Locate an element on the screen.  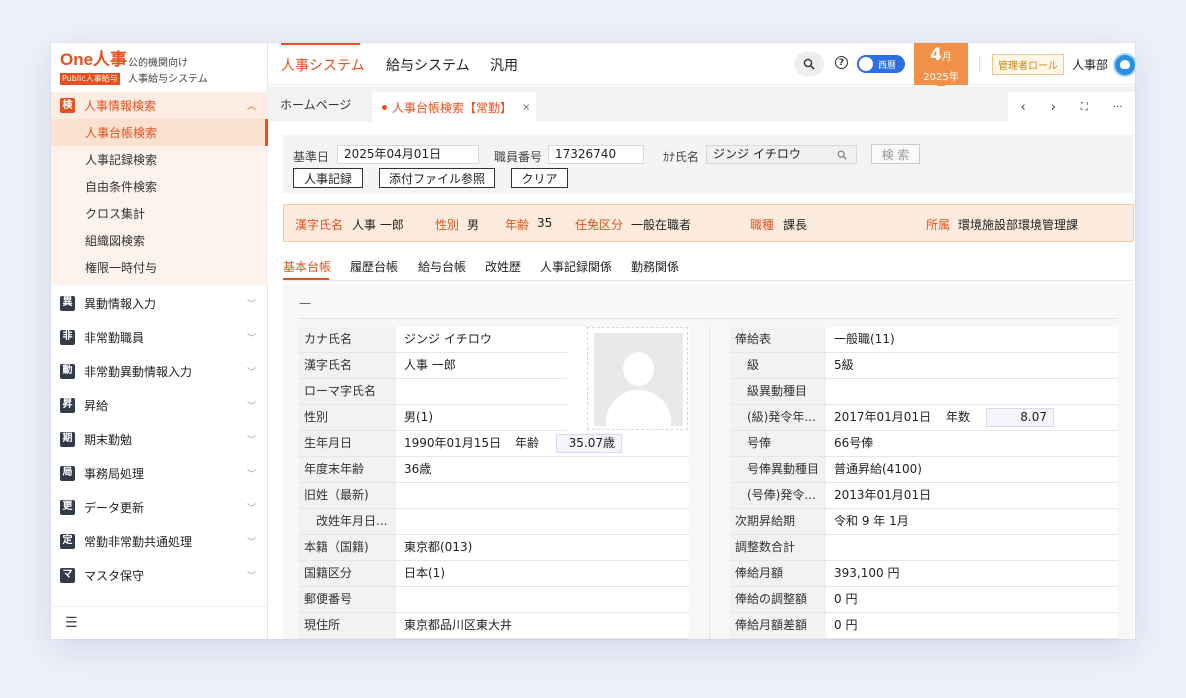
base-date-input: 2025年04月01日 is located at coordinates (408, 154).